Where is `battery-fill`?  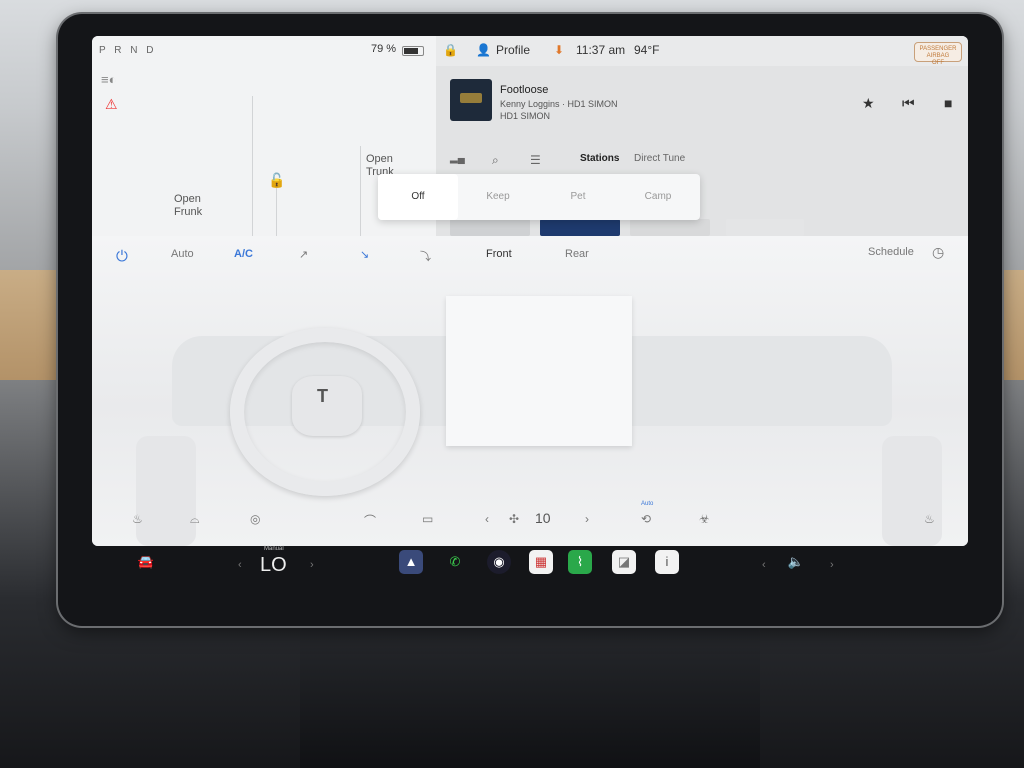
battery-fill is located at coordinates (411, 51).